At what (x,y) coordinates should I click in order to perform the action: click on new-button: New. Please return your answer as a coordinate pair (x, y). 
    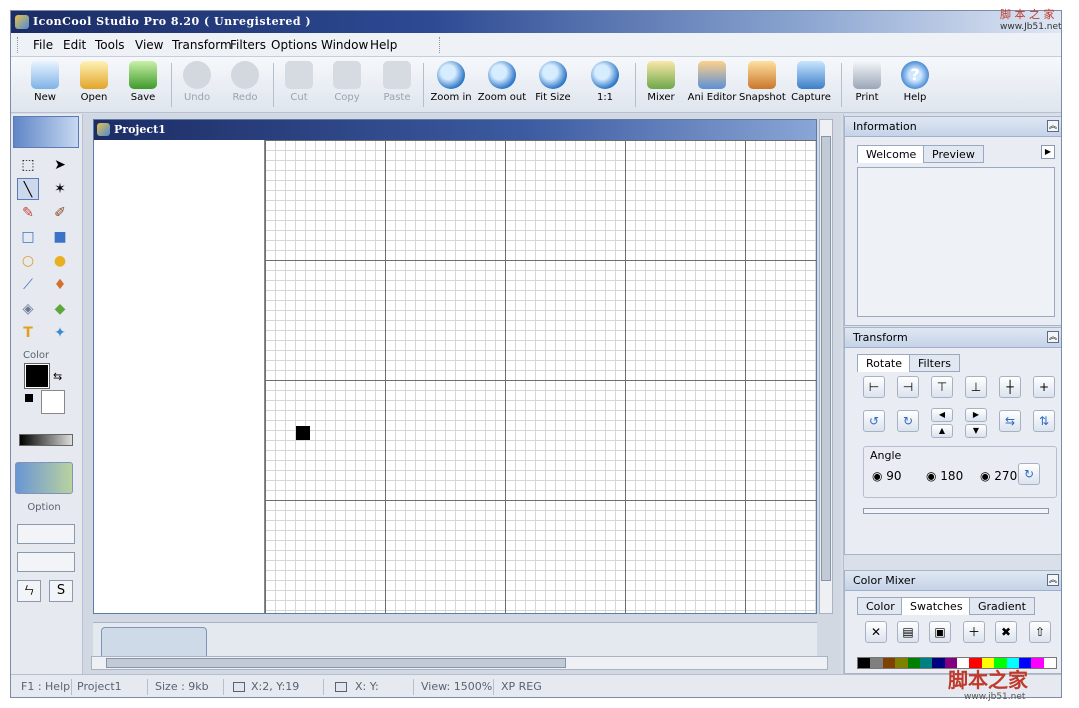
    Looking at the image, I should click on (45, 85).